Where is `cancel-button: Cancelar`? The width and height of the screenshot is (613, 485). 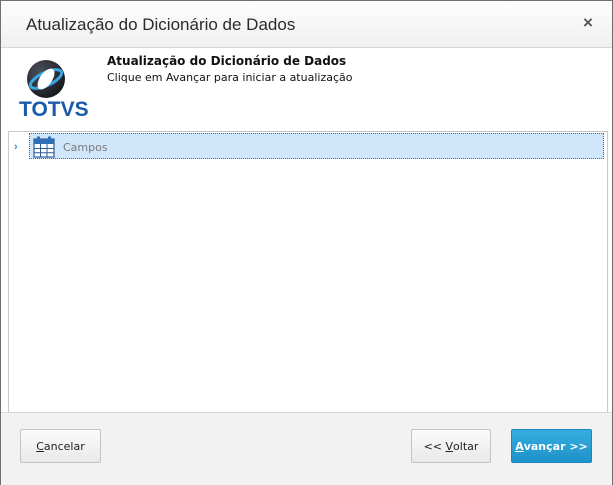
cancel-button: Cancelar is located at coordinates (60, 446).